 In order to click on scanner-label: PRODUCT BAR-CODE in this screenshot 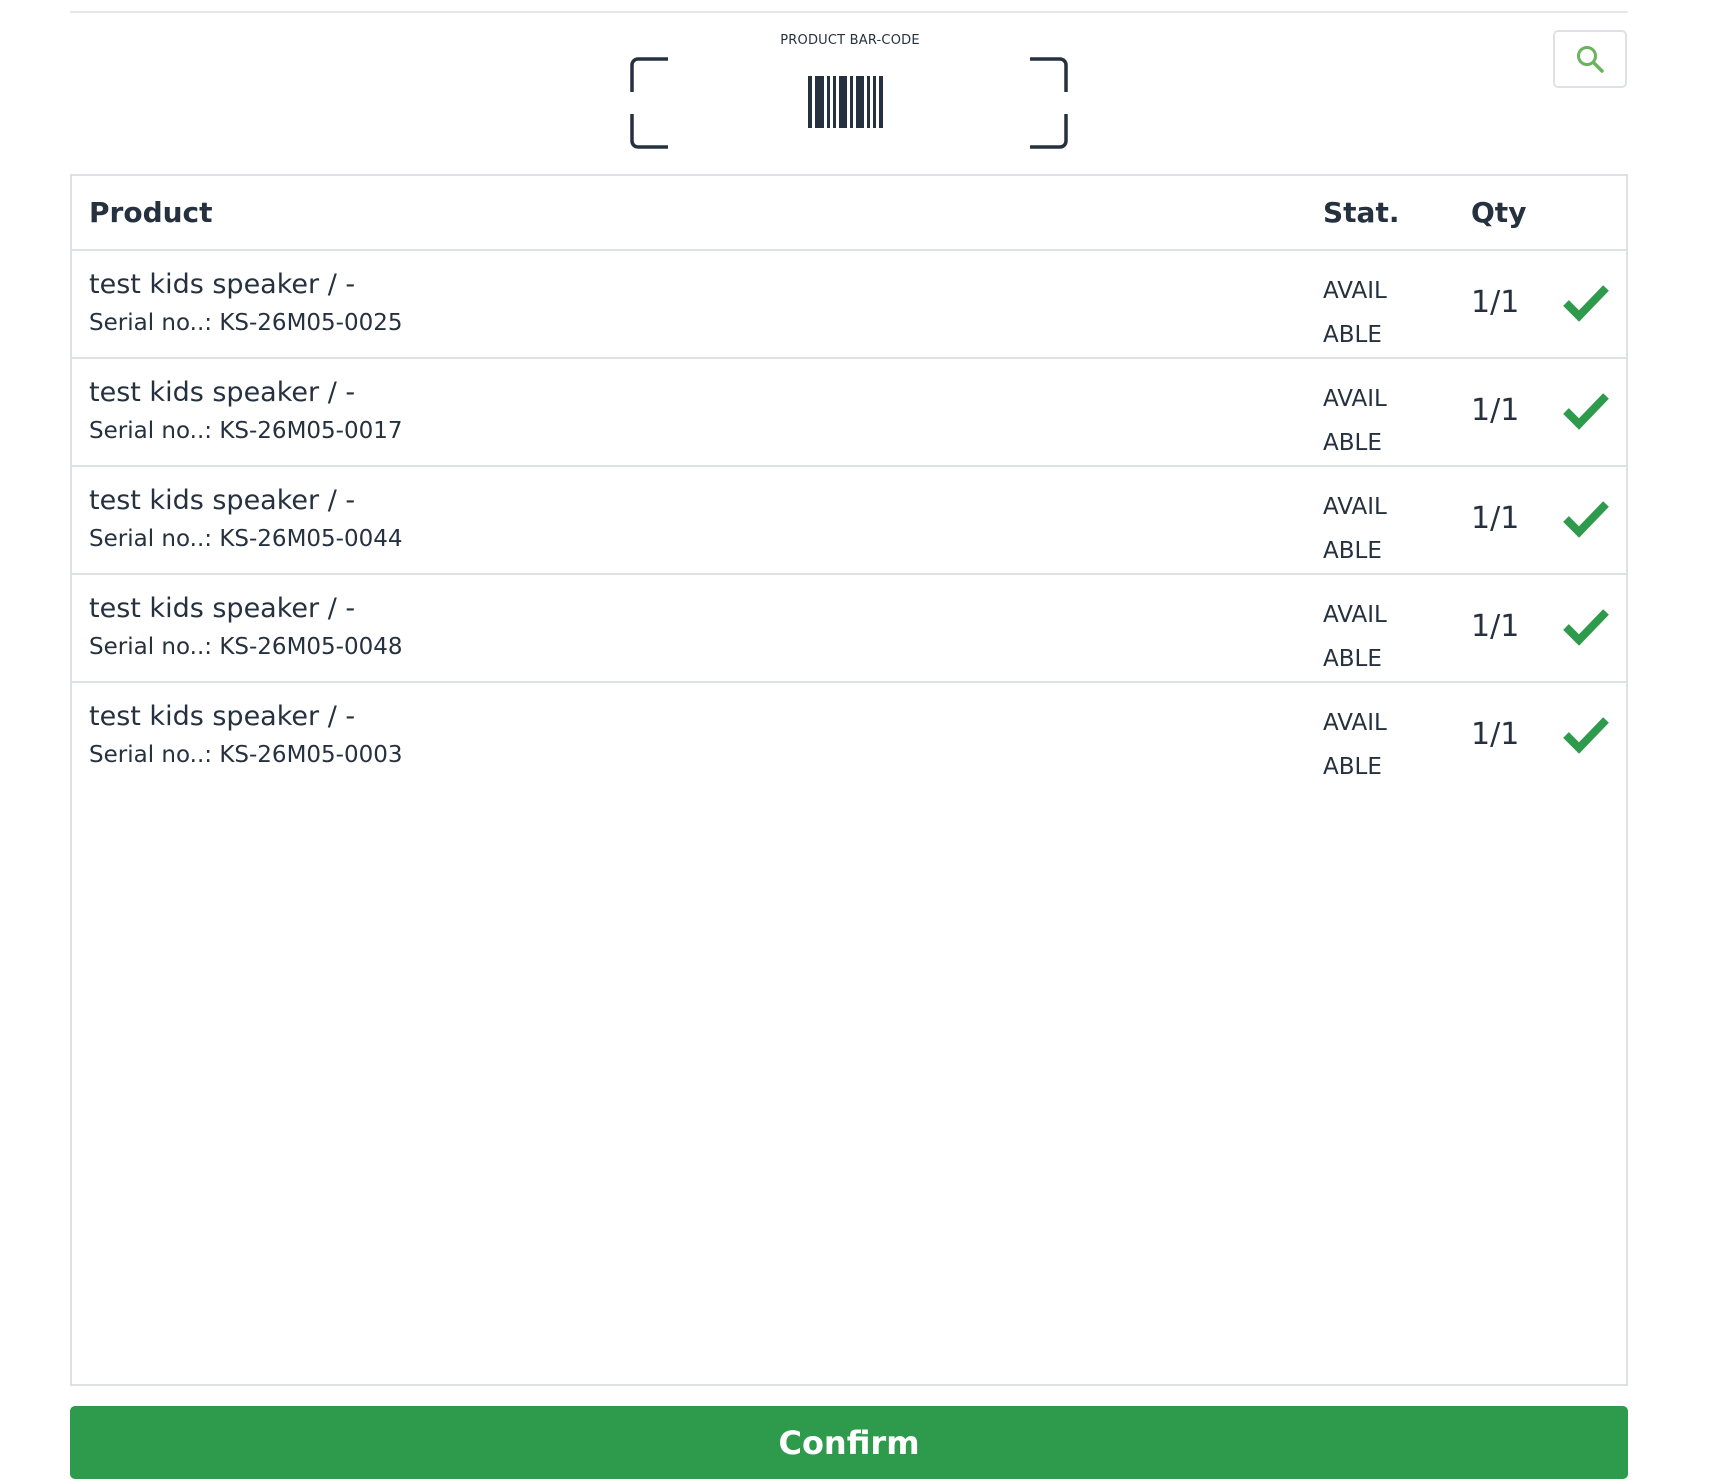, I will do `click(850, 40)`.